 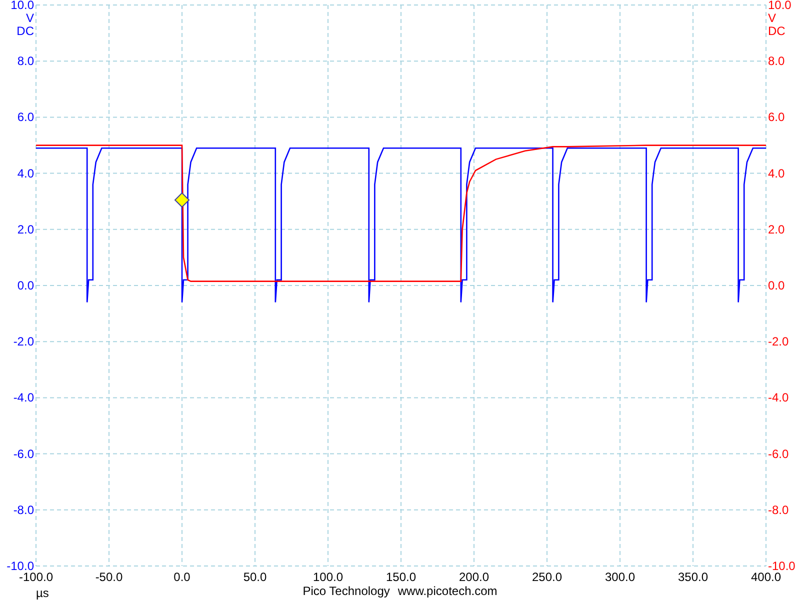 What do you see at coordinates (474, 577) in the screenshot?
I see `x-axis-label: 200.0` at bounding box center [474, 577].